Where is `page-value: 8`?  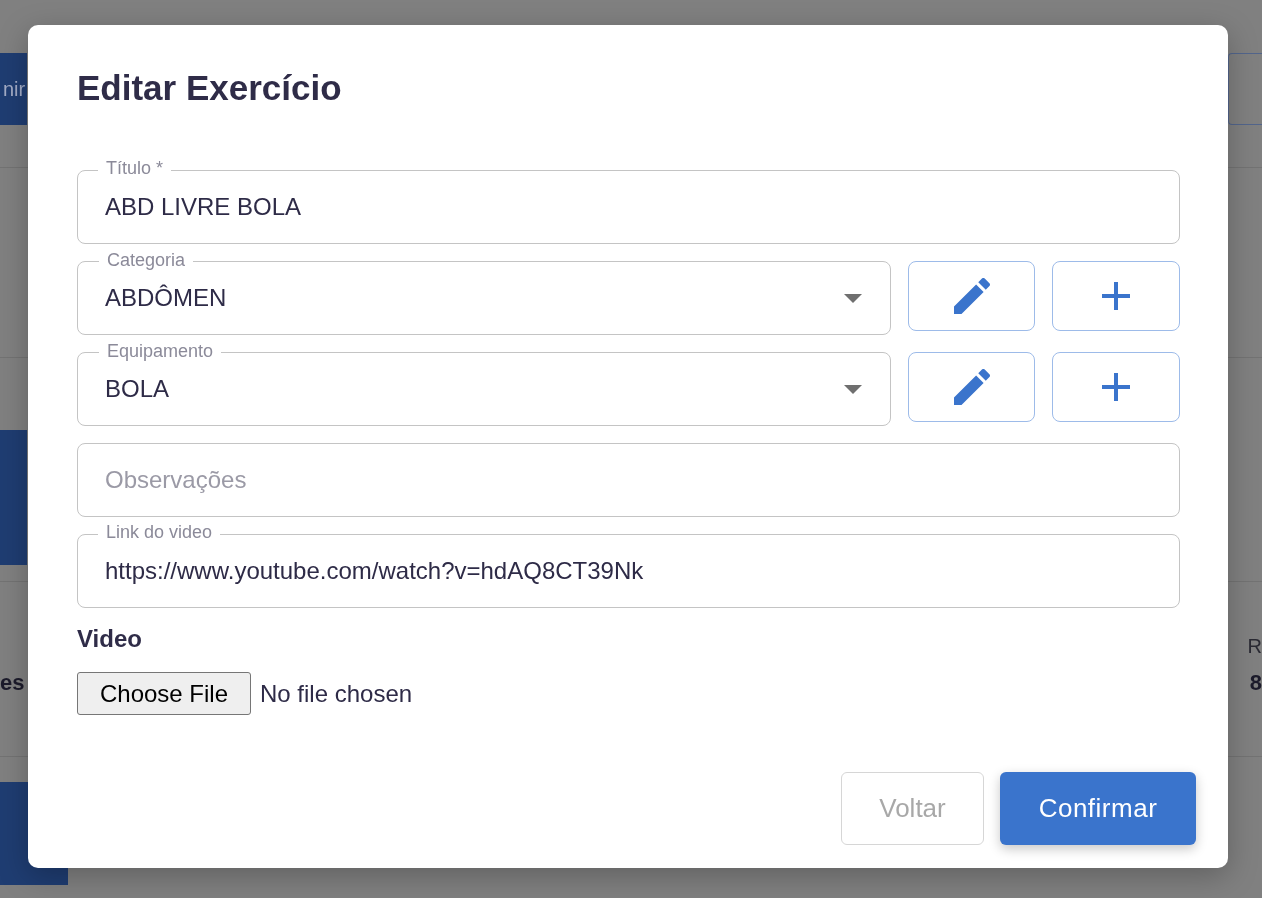
page-value: 8 is located at coordinates (1255, 683).